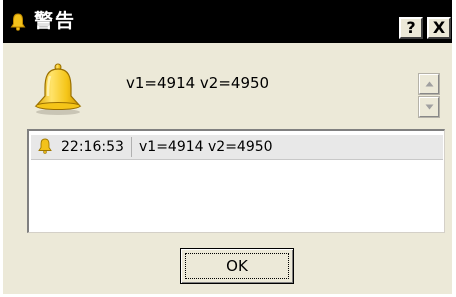 The width and height of the screenshot is (456, 297). I want to click on title-bar: 警告 ? X, so click(227, 21).